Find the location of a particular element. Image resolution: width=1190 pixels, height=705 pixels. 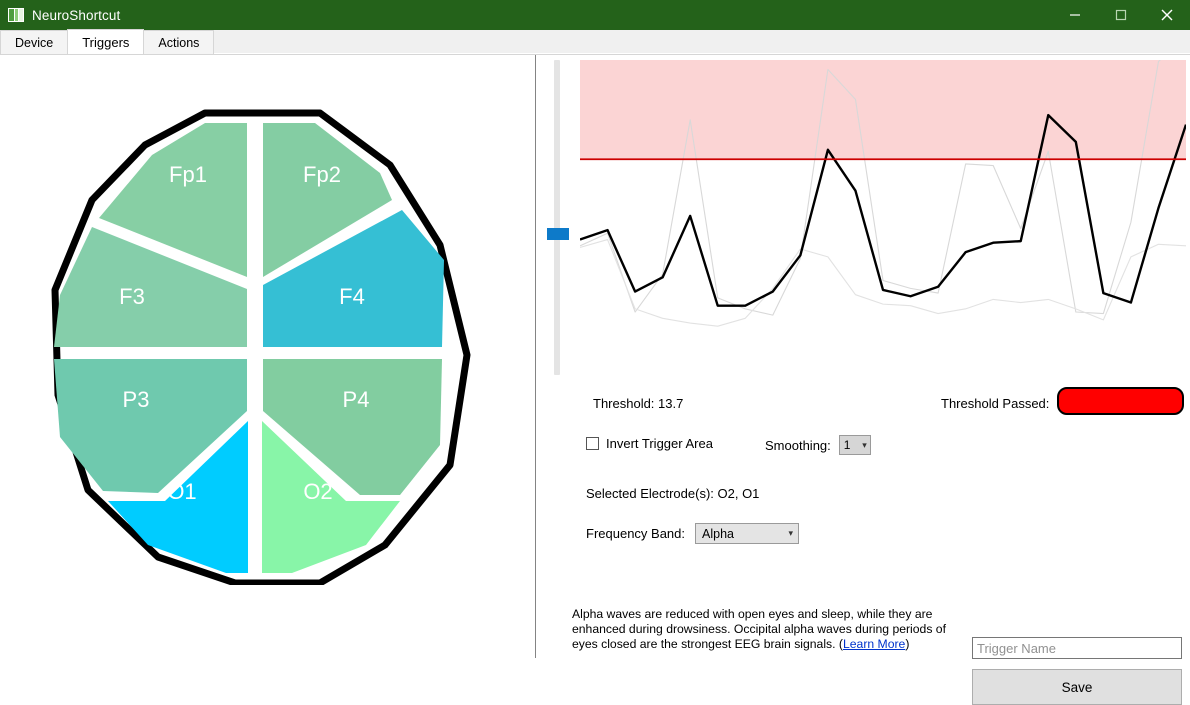

tab-triggers-label: Triggers is located at coordinates (106, 42).